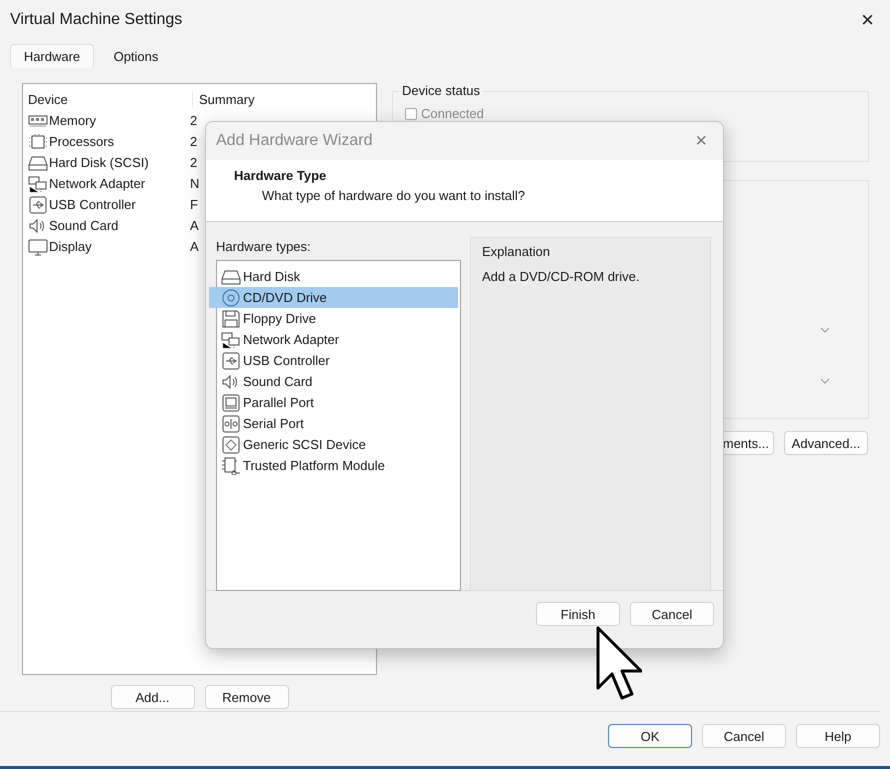 The height and width of the screenshot is (769, 890). I want to click on mouse-pointer-icon, so click(619, 664).